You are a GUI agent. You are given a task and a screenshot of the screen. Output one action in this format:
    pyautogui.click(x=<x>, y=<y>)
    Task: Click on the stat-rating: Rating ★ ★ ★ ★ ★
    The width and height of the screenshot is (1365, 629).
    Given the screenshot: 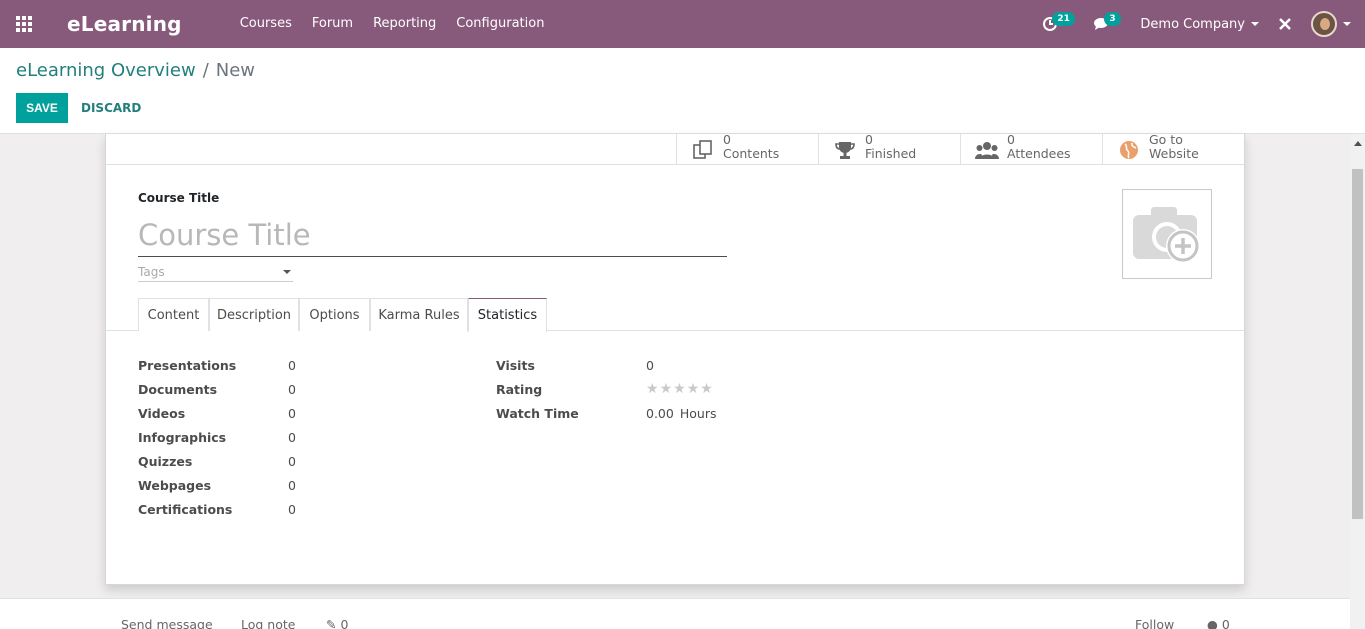 What is the action you would take?
    pyautogui.click(x=646, y=391)
    